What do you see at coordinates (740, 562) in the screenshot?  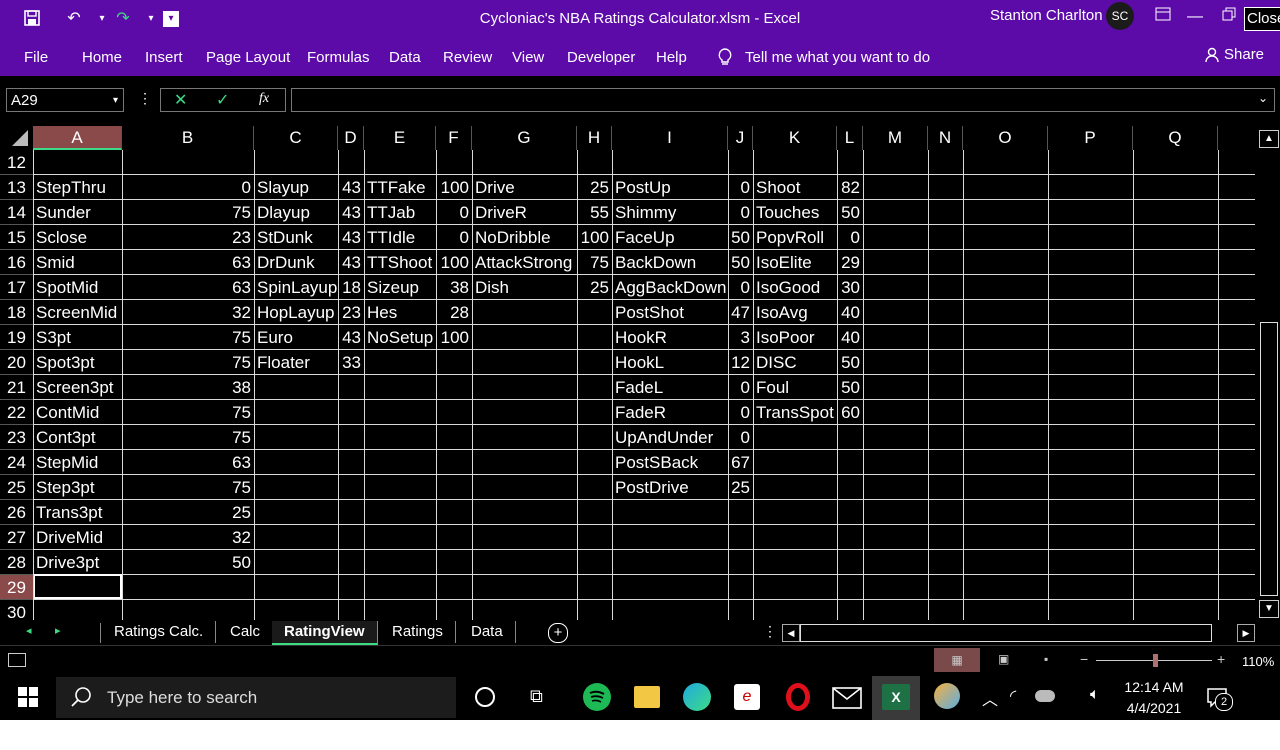 I see `cell-j28` at bounding box center [740, 562].